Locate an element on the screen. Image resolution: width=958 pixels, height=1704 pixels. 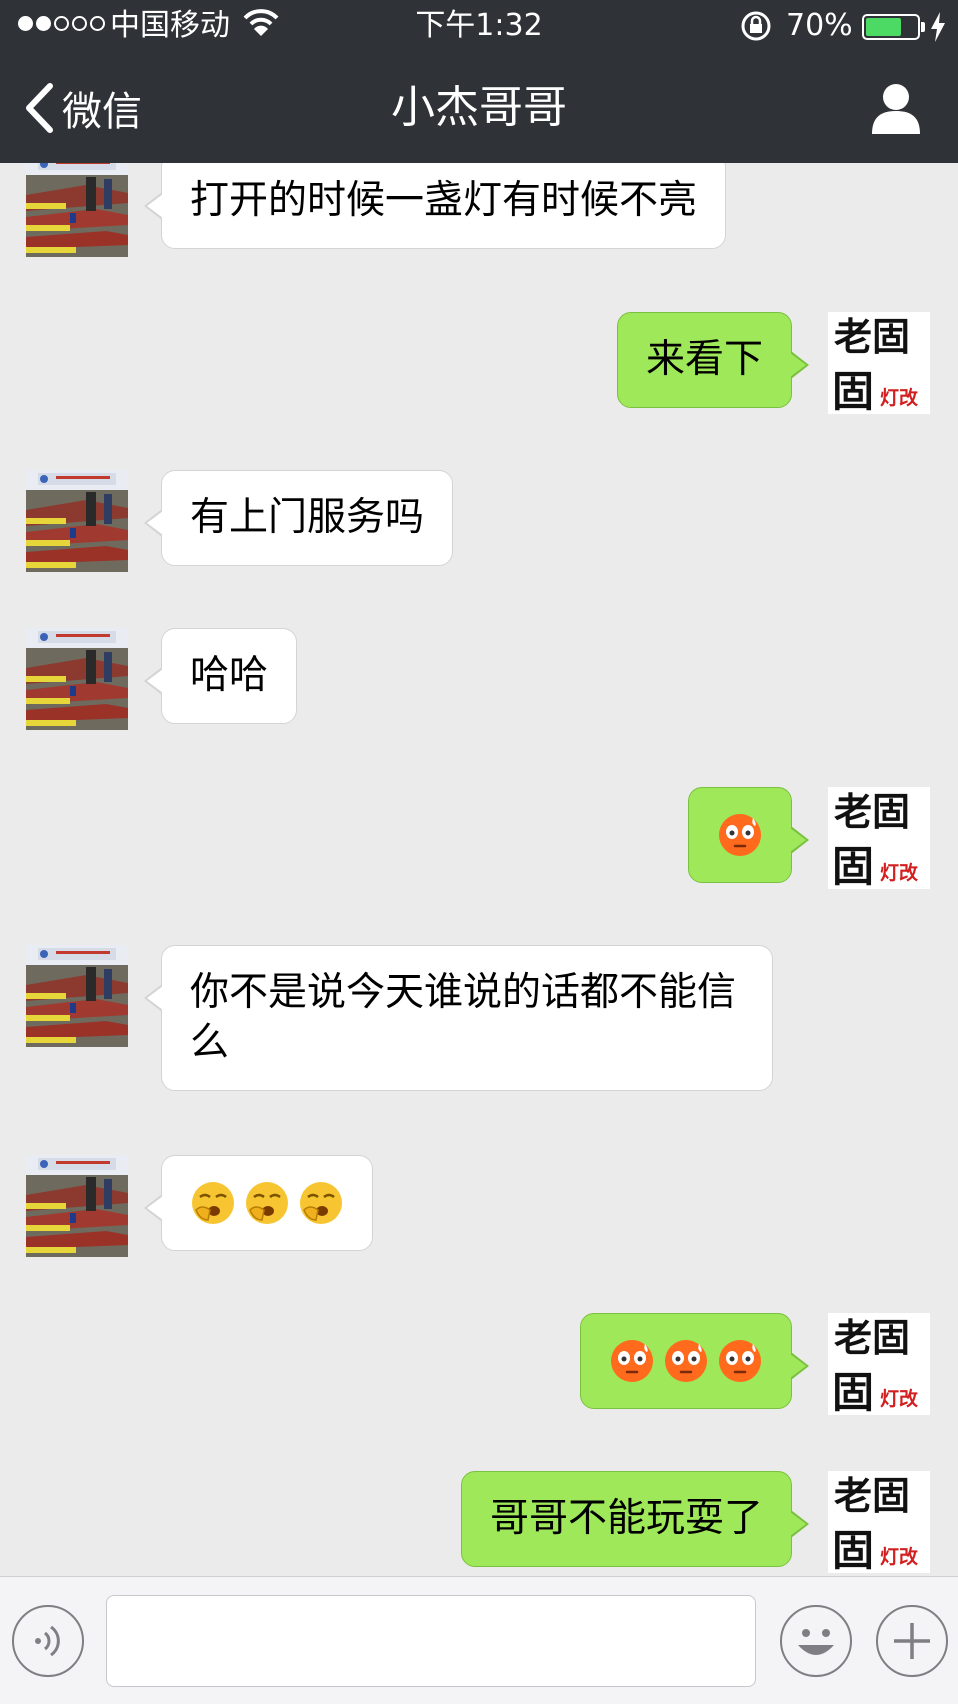
message-bubble: 有上门服务吗 is located at coordinates (299, 518).